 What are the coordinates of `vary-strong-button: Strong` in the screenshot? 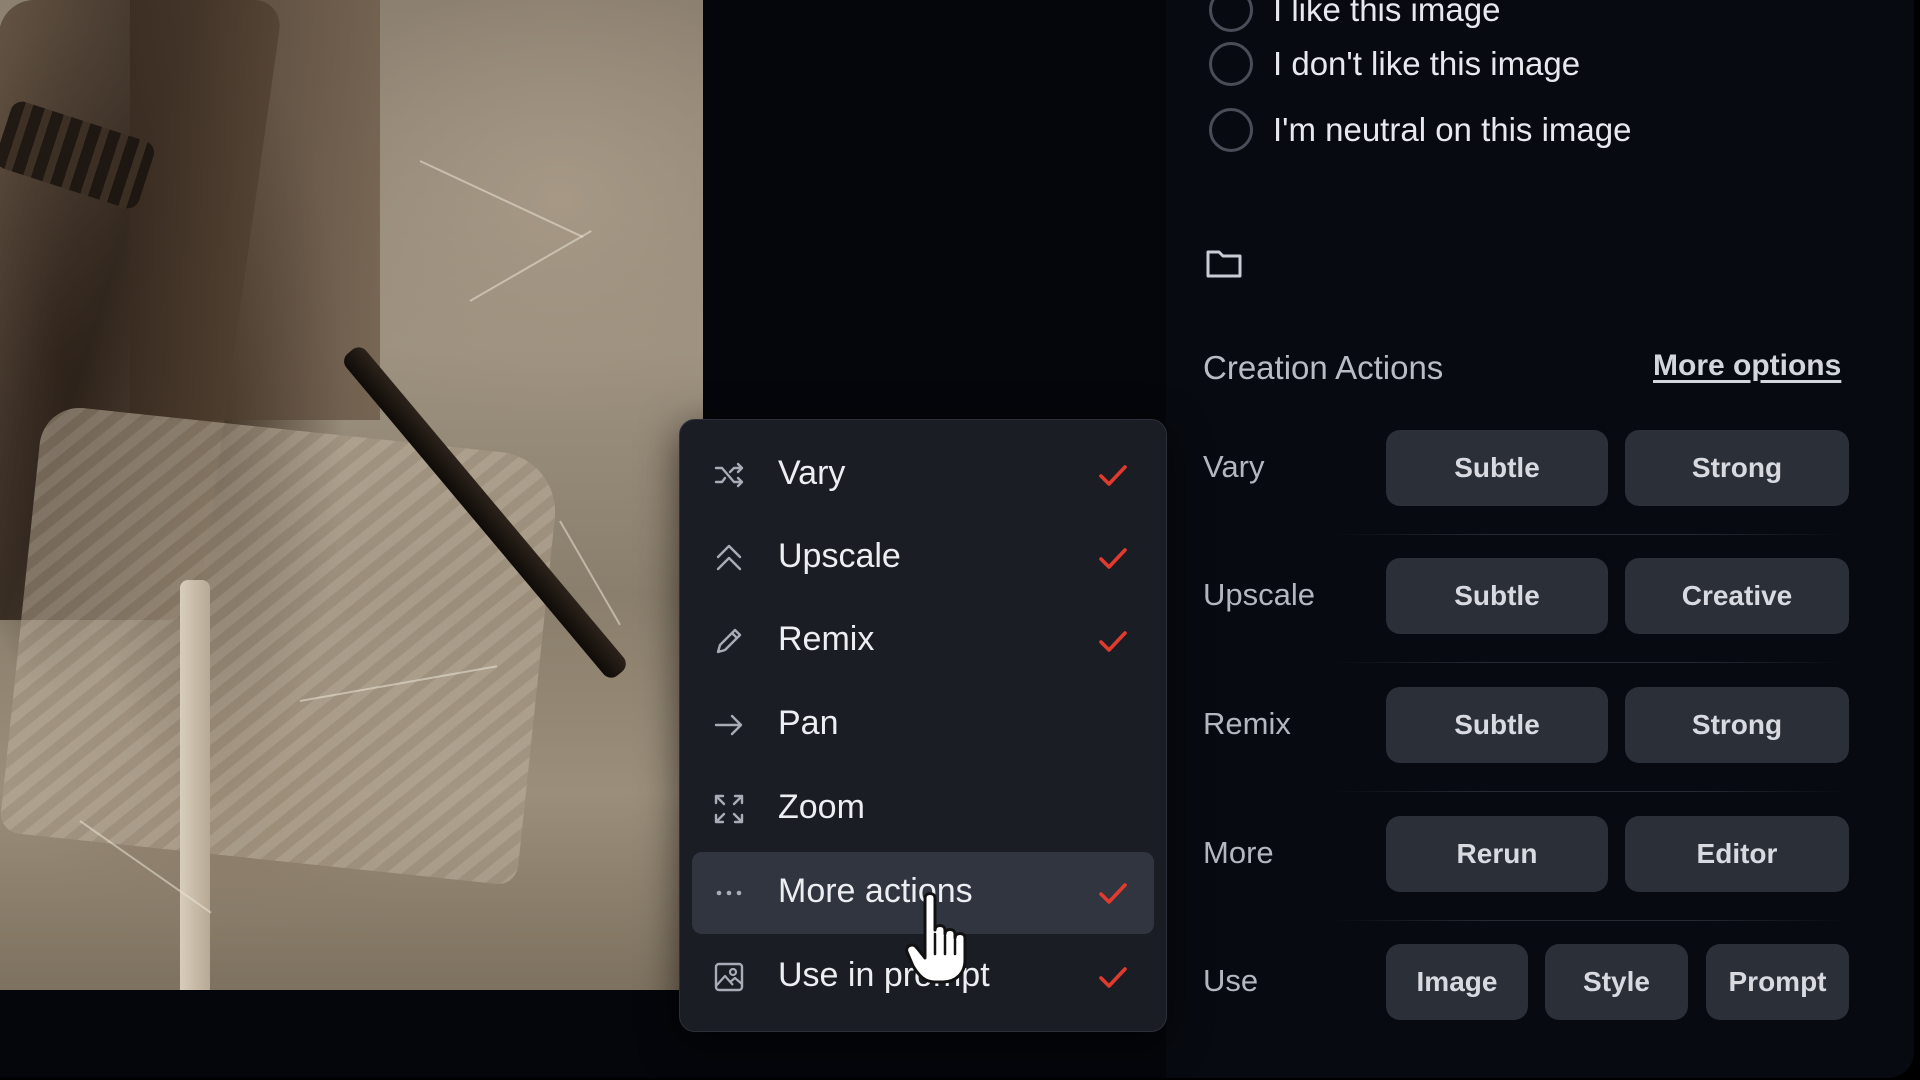 It's located at (1737, 468).